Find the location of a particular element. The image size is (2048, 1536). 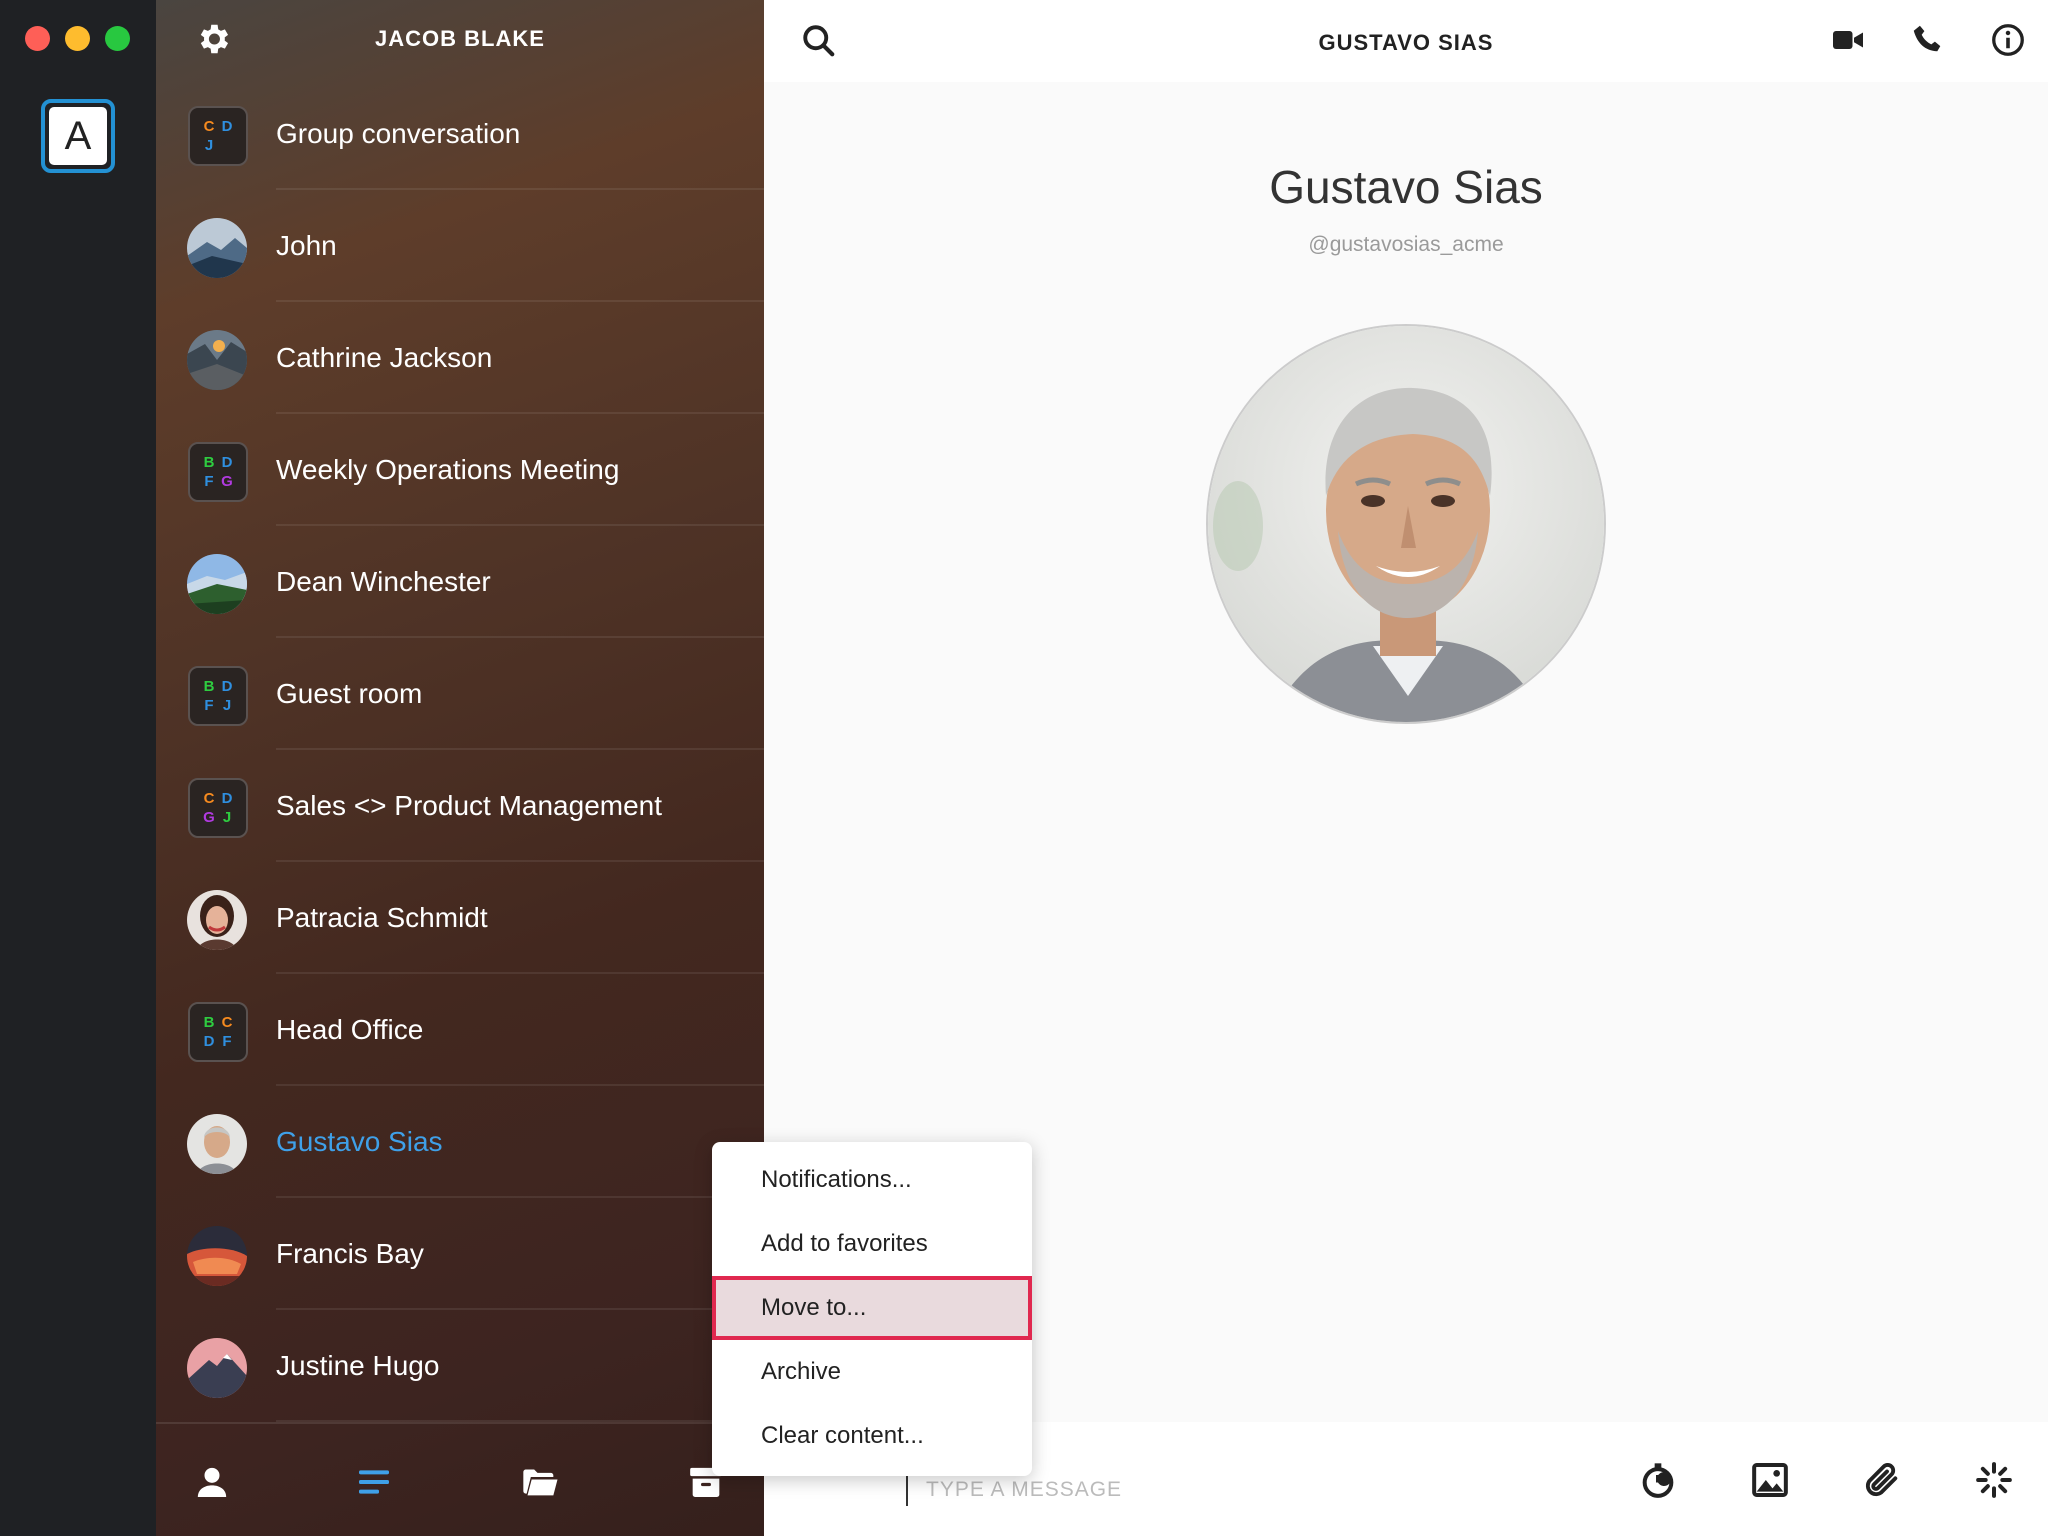

conversation-item: Cathrine Jackson is located at coordinates (460, 358).